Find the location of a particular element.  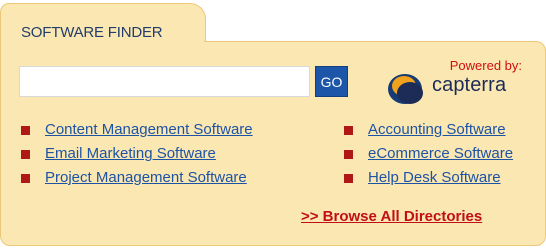

go-button: GO is located at coordinates (331, 81).